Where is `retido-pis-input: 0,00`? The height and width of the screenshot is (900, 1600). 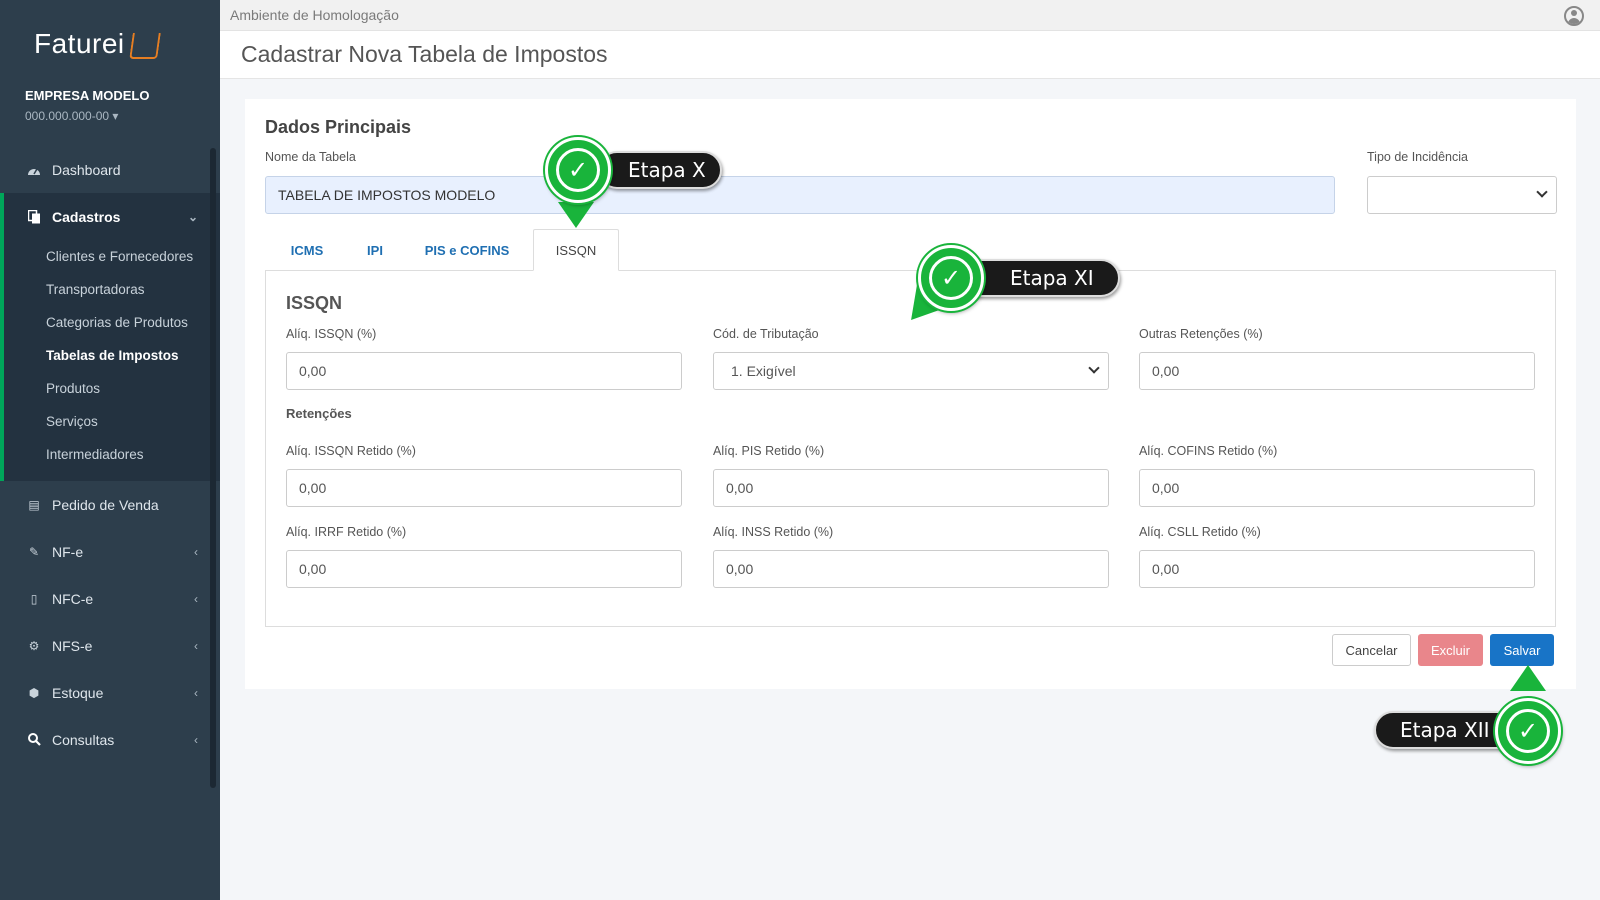 retido-pis-input: 0,00 is located at coordinates (911, 488).